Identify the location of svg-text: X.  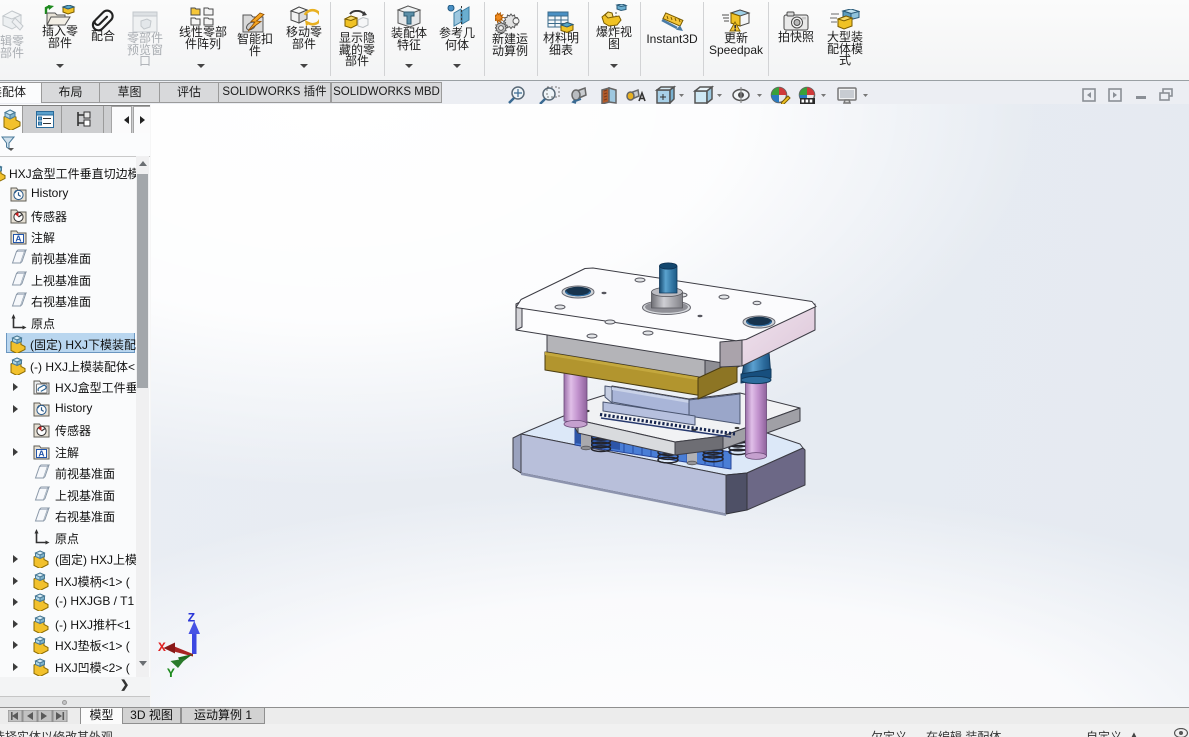
(162, 647).